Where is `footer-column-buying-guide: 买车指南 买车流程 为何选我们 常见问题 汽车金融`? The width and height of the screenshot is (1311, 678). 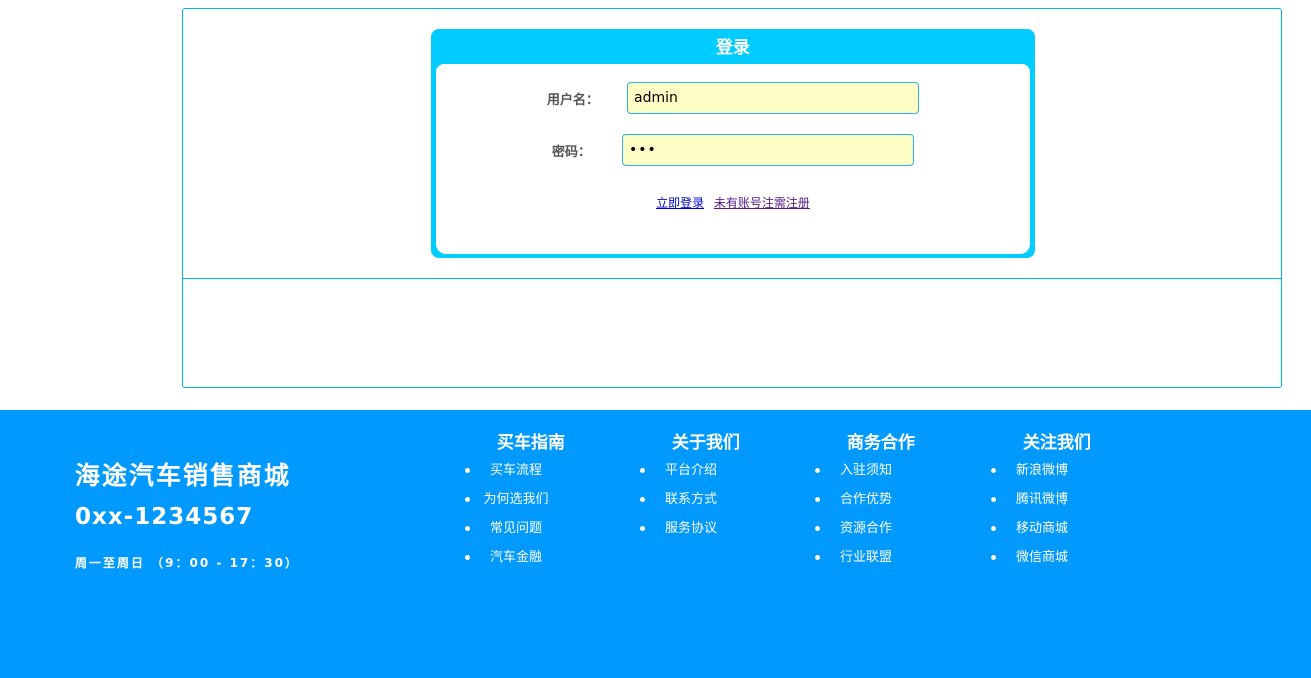
footer-column-buying-guide: 买车指南 买车流程 为何选我们 常见问题 汽车金融 is located at coordinates (540, 502).